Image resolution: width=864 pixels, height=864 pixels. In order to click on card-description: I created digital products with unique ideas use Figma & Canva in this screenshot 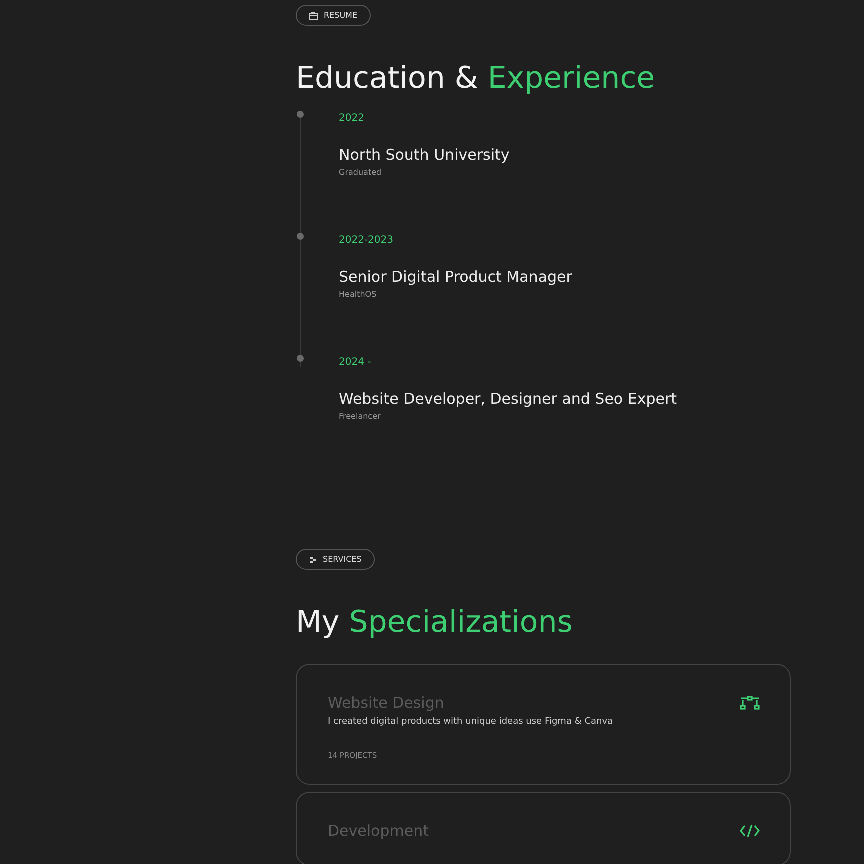, I will do `click(471, 722)`.